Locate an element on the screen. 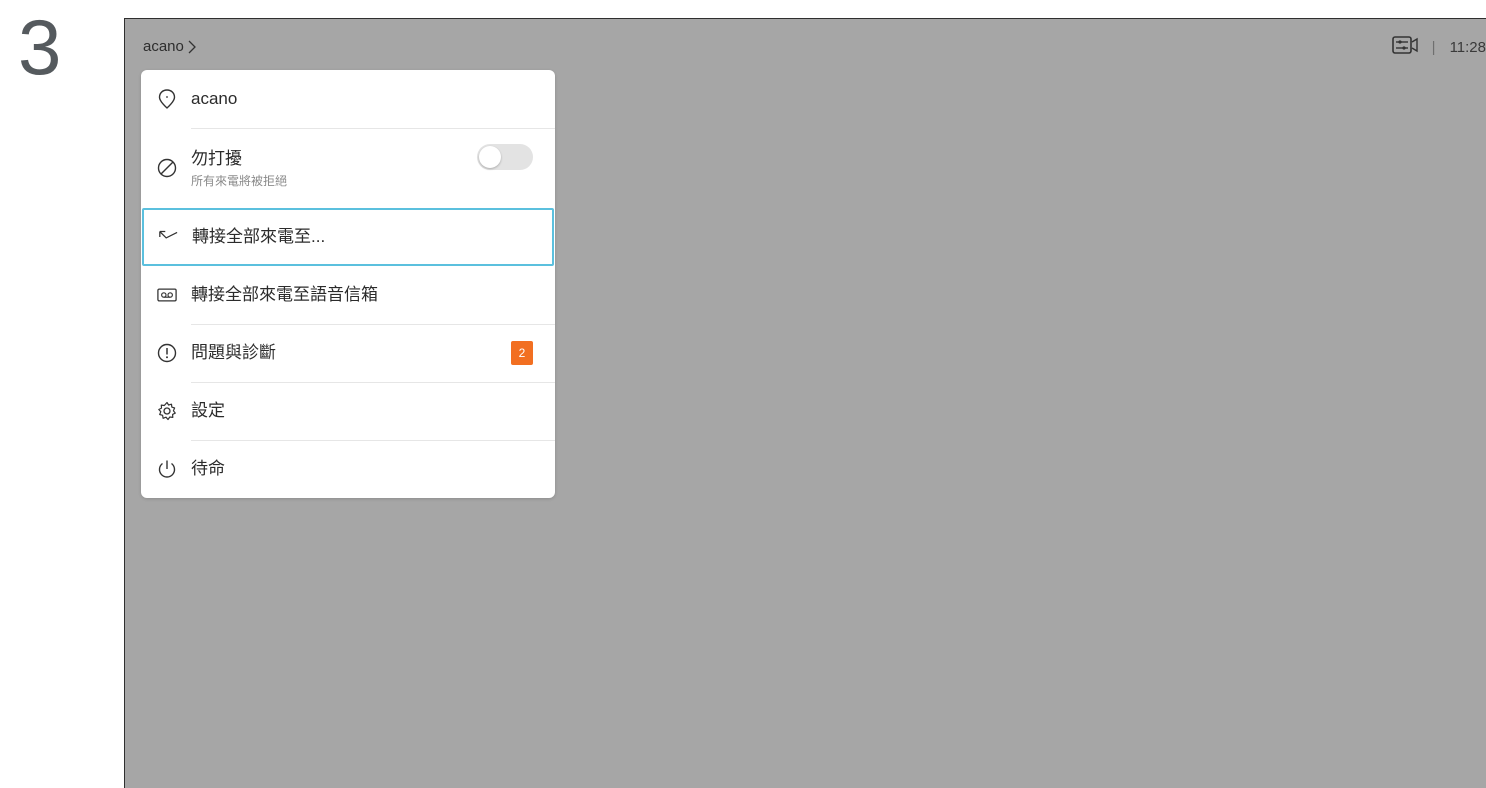 Image resolution: width=1486 pixels, height=788 pixels. do-not-disturb-toggle is located at coordinates (505, 157).